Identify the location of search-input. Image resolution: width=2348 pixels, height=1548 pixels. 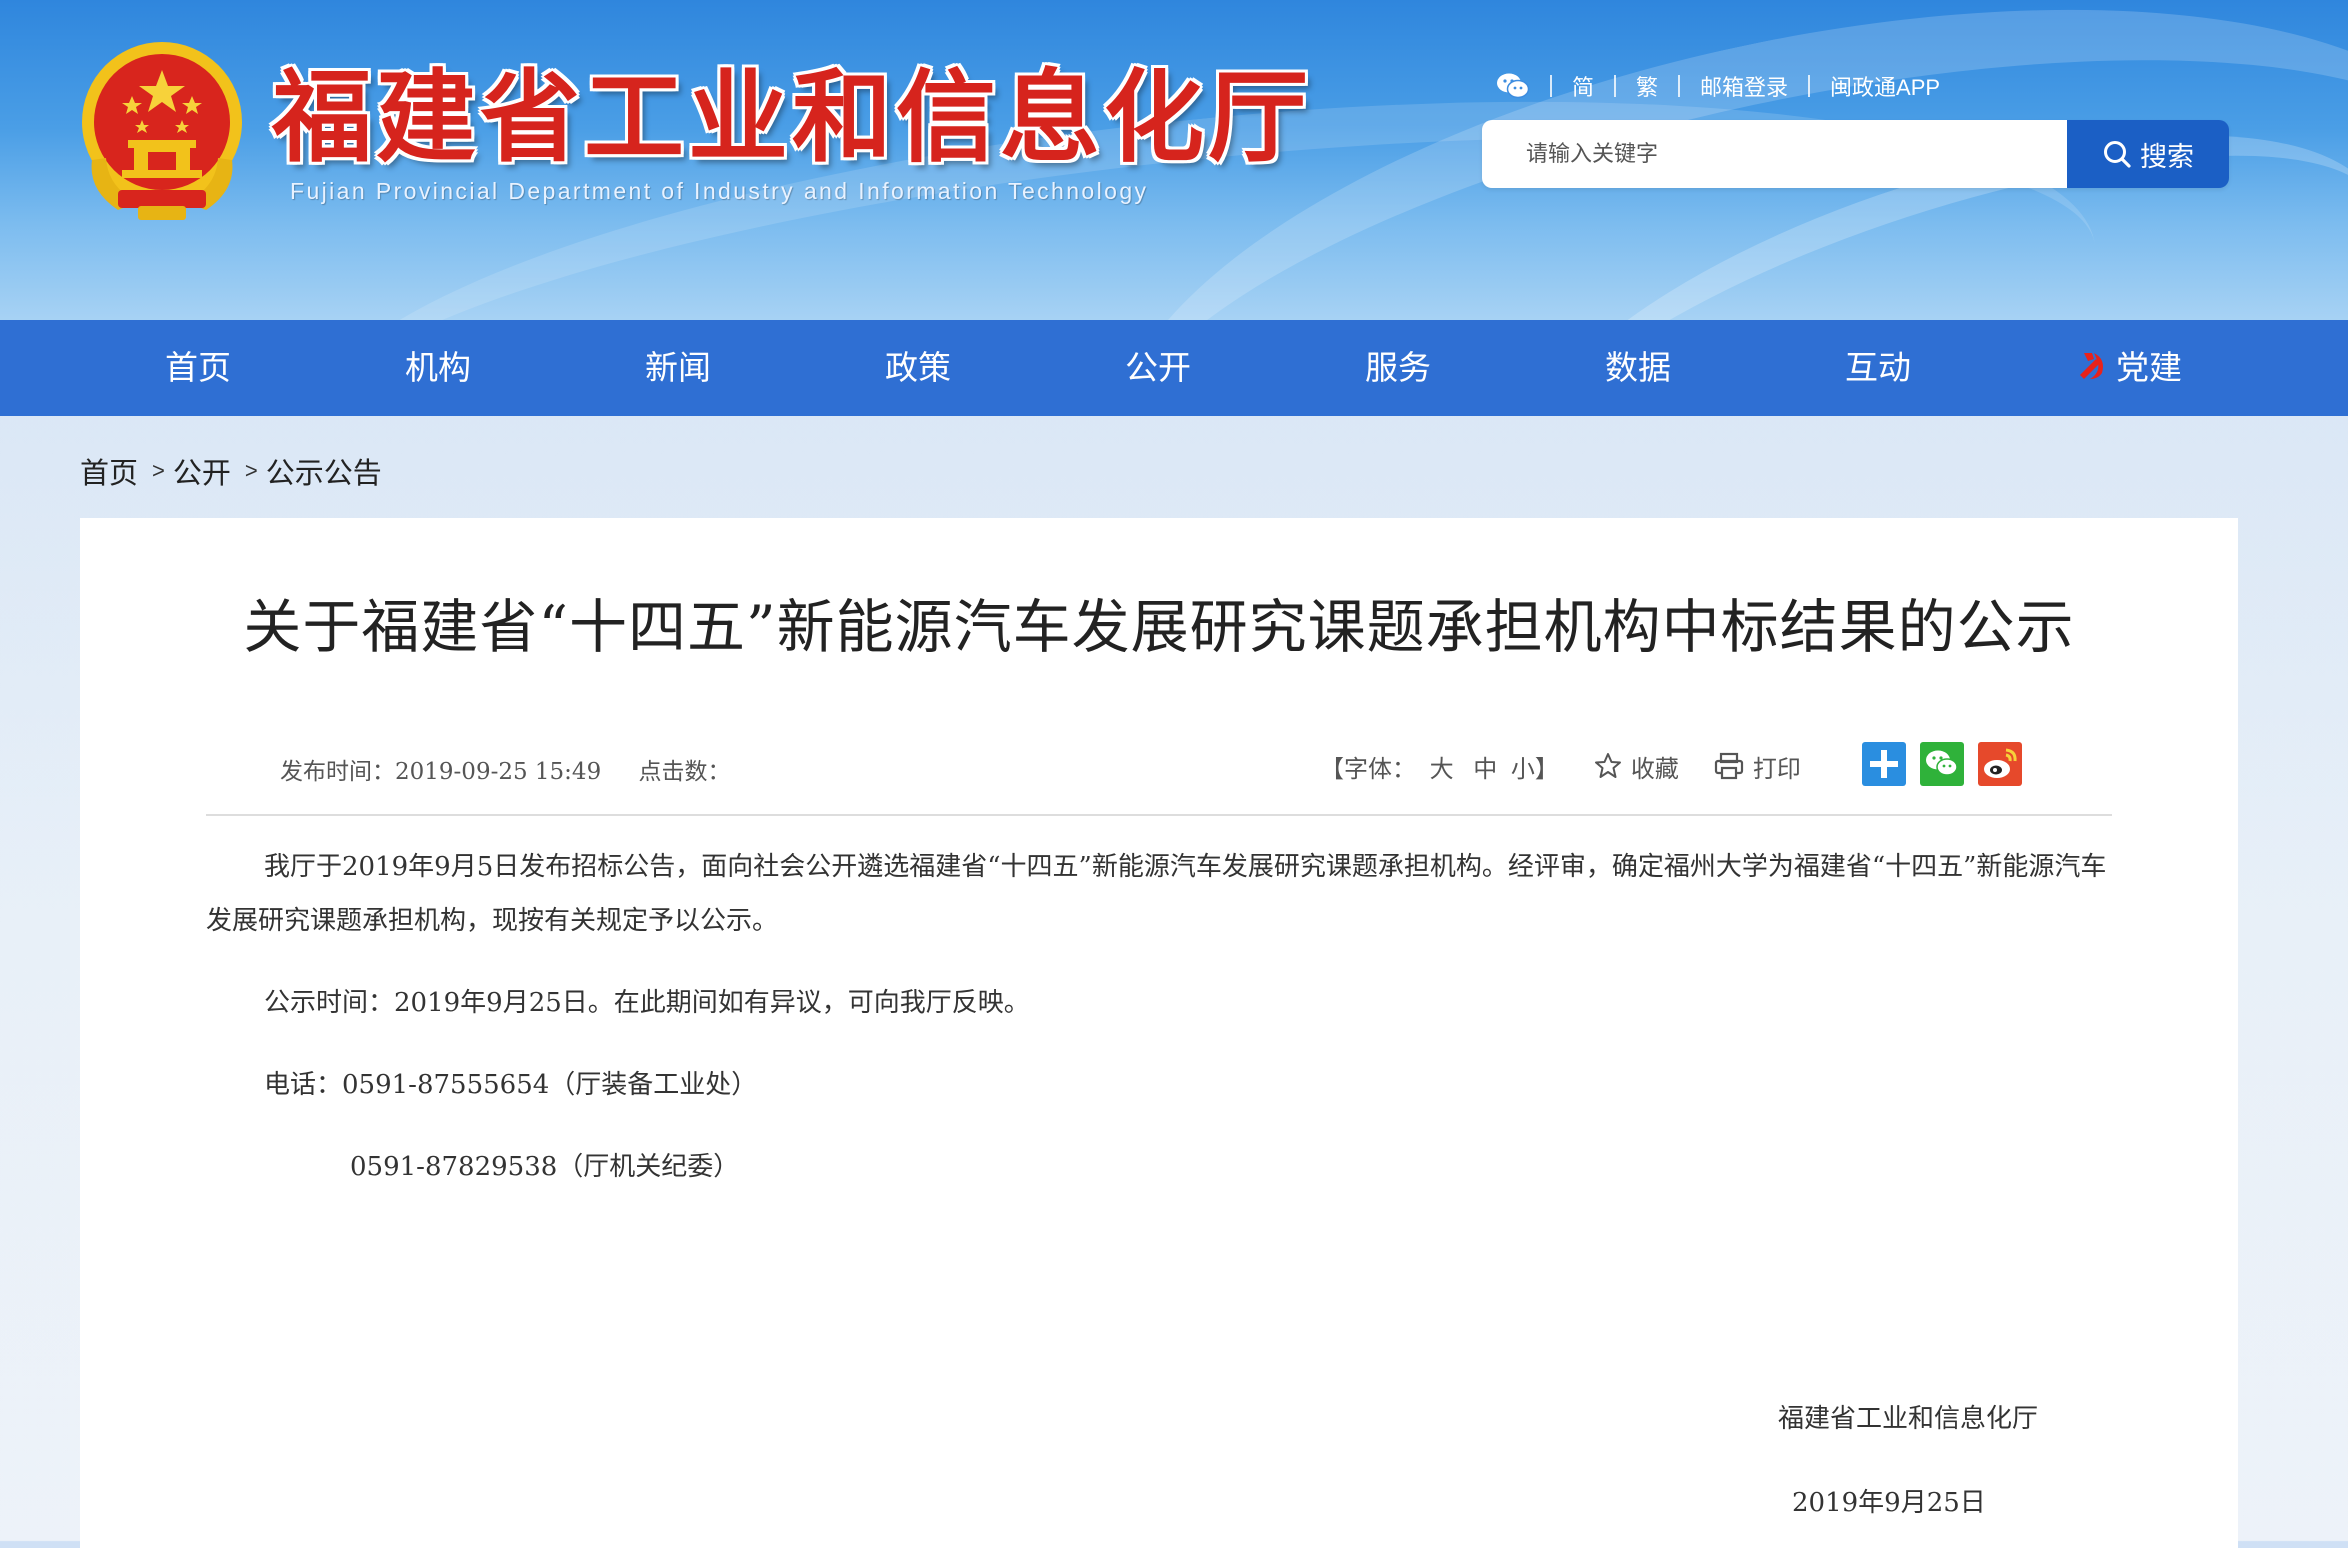
(1774, 154).